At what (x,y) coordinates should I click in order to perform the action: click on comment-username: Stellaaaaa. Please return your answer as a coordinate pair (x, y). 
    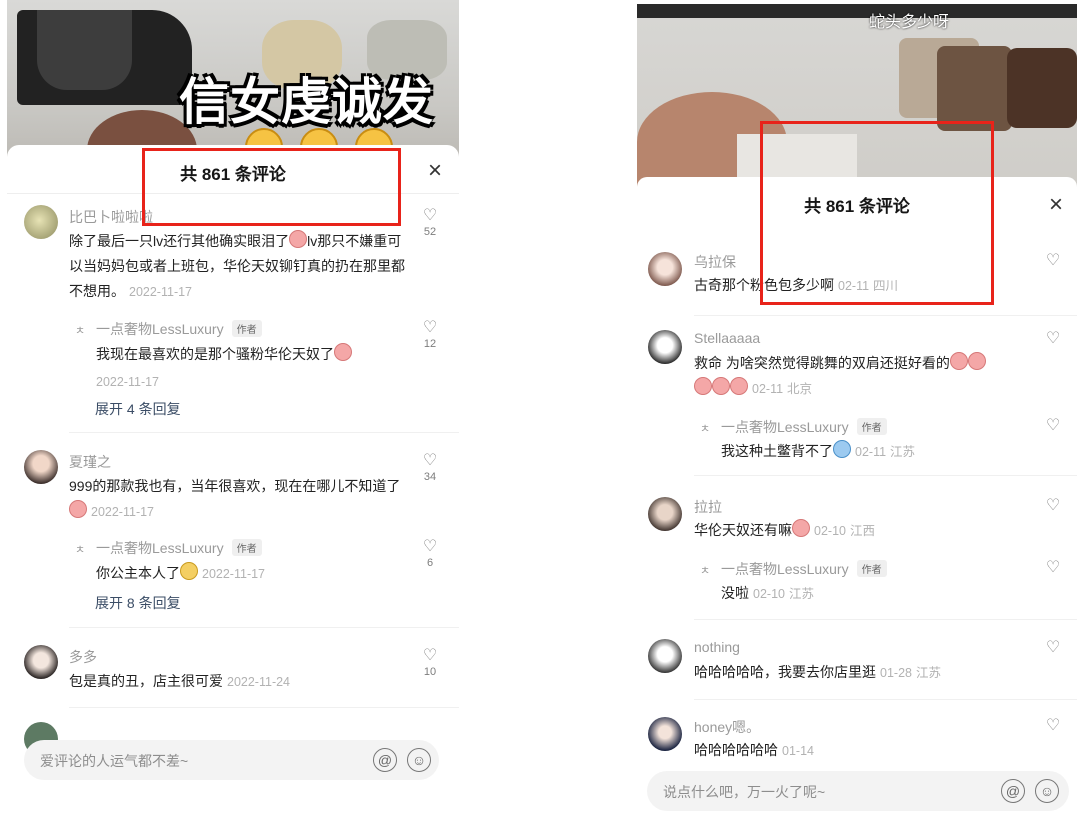
    Looking at the image, I should click on (727, 338).